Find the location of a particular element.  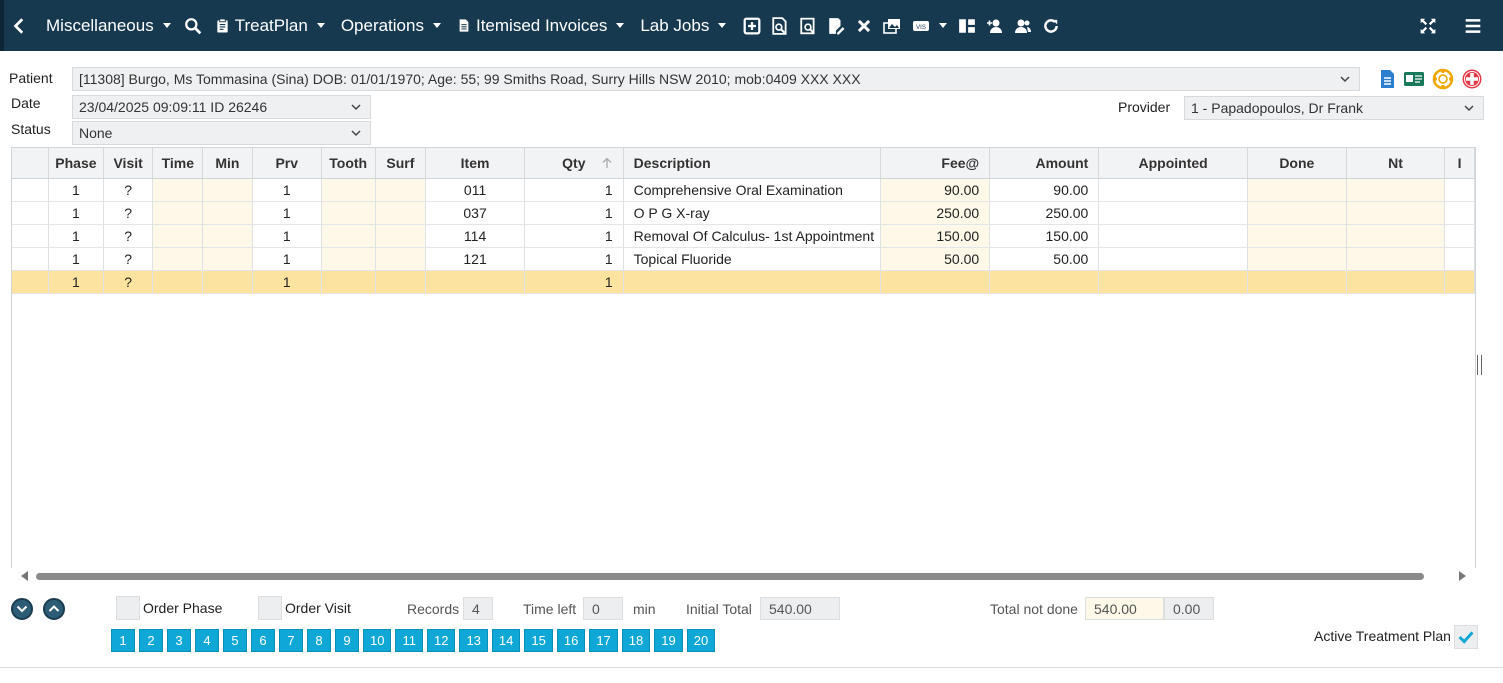

page-button-13: 13 is located at coordinates (473, 640).